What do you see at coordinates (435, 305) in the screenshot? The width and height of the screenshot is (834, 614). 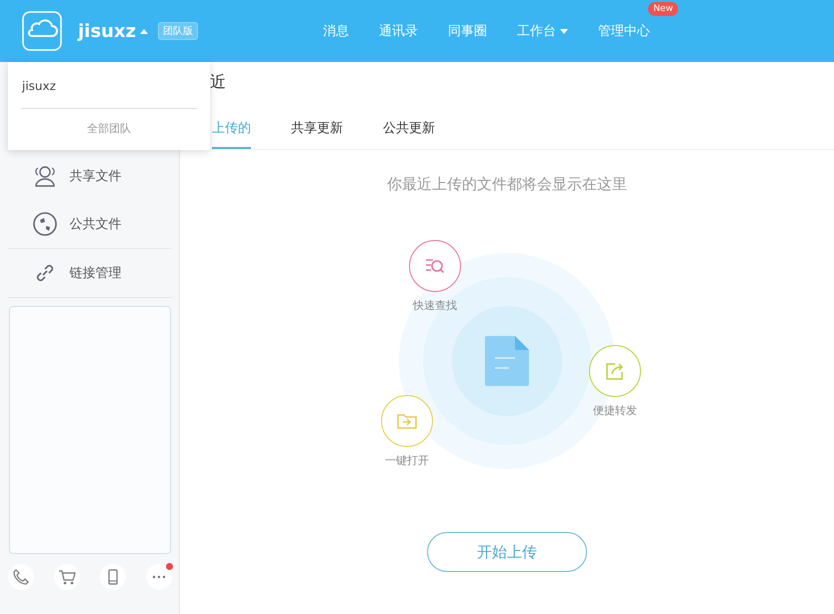 I see `feature-label: 快速查找` at bounding box center [435, 305].